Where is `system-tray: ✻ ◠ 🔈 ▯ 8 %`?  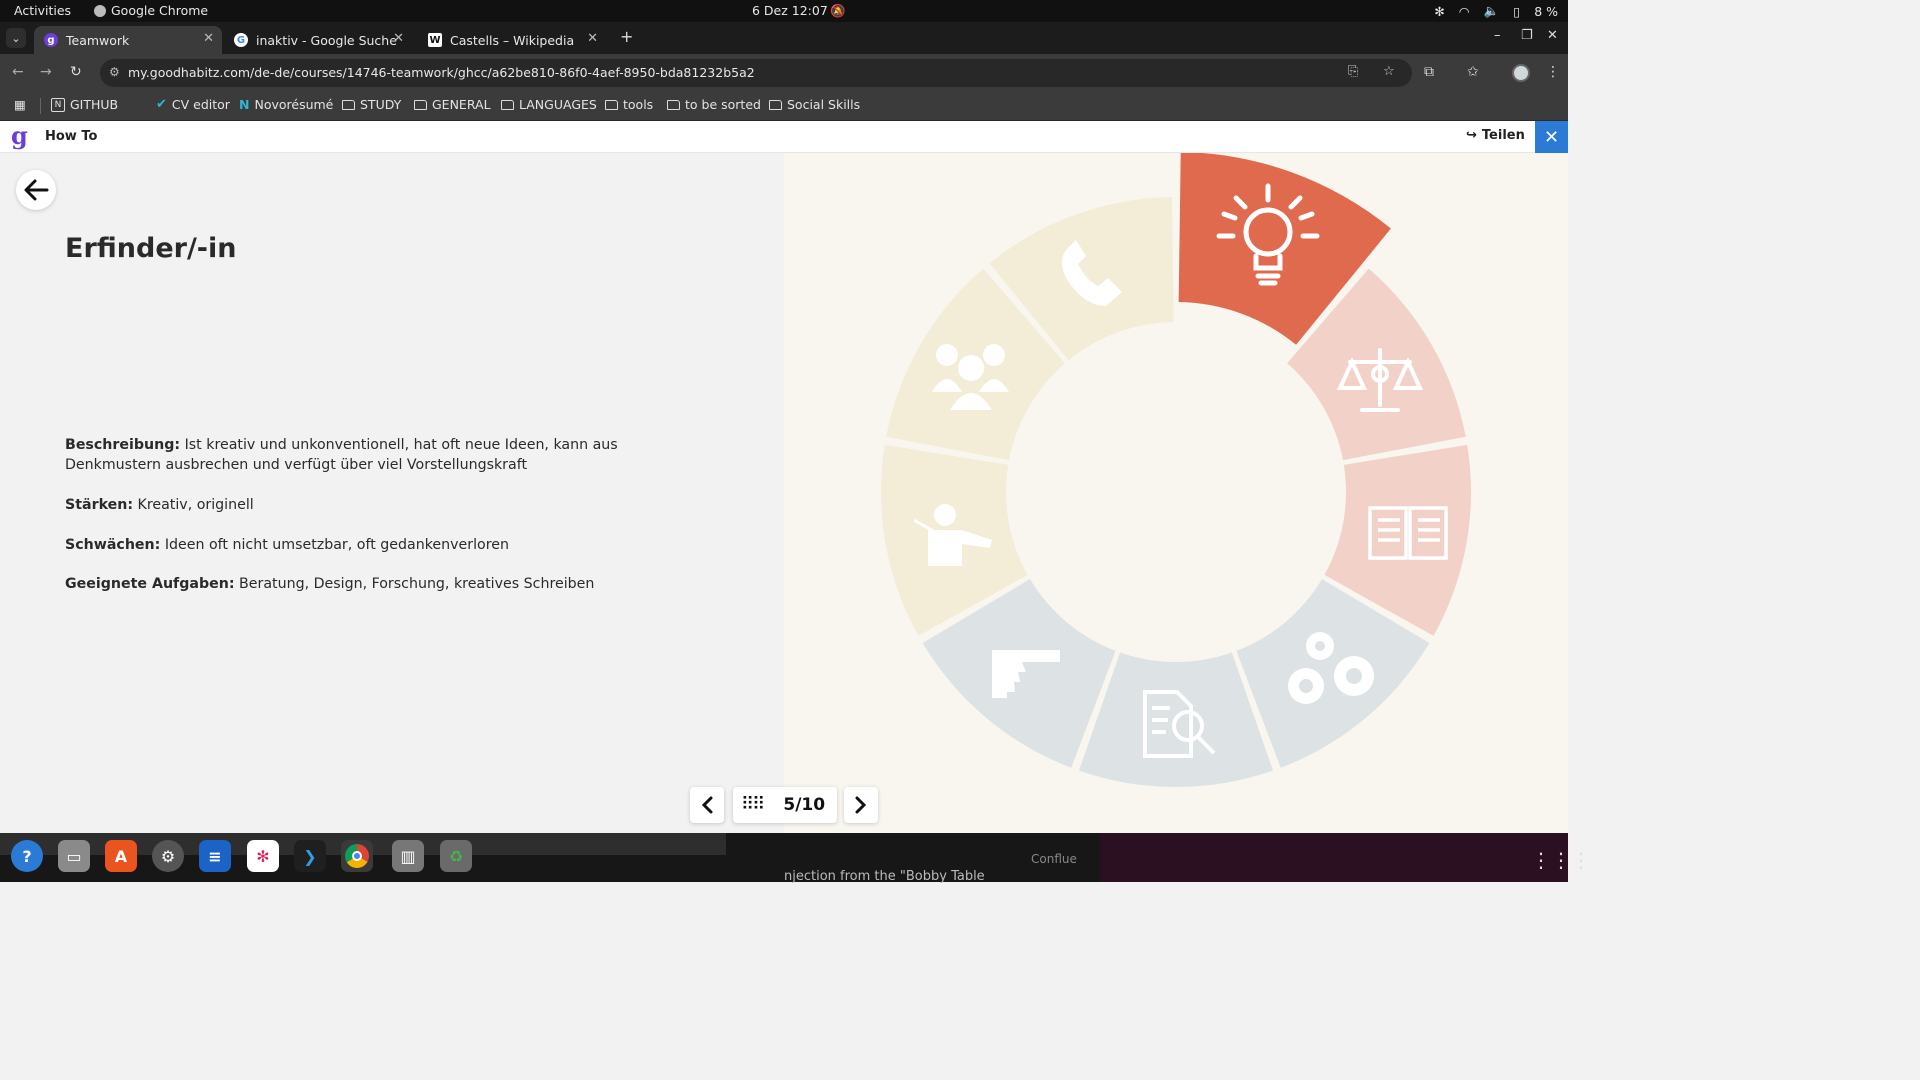
system-tray: ✻ ◠ 🔈 ▯ 8 % is located at coordinates (1496, 11).